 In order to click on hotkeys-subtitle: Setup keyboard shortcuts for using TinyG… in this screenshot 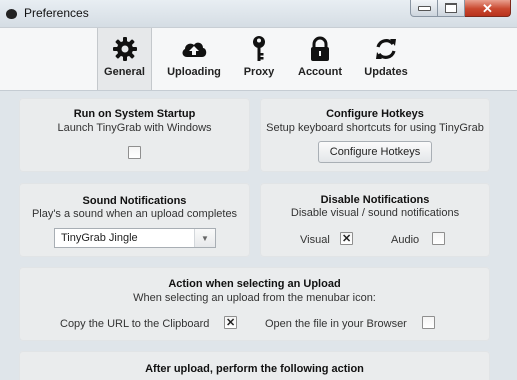, I will do `click(375, 128)`.